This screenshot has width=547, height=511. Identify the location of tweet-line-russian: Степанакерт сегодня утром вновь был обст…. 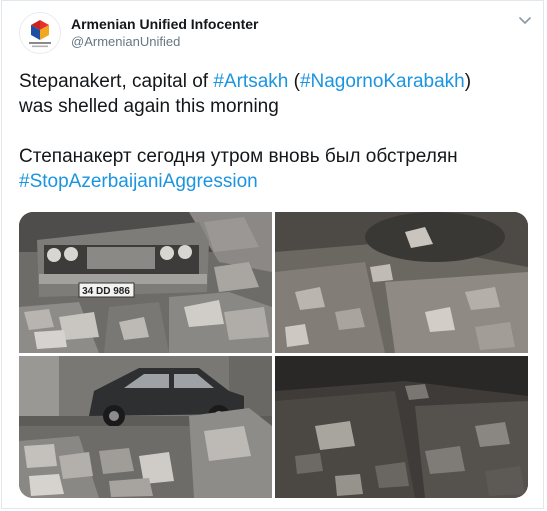
(238, 156).